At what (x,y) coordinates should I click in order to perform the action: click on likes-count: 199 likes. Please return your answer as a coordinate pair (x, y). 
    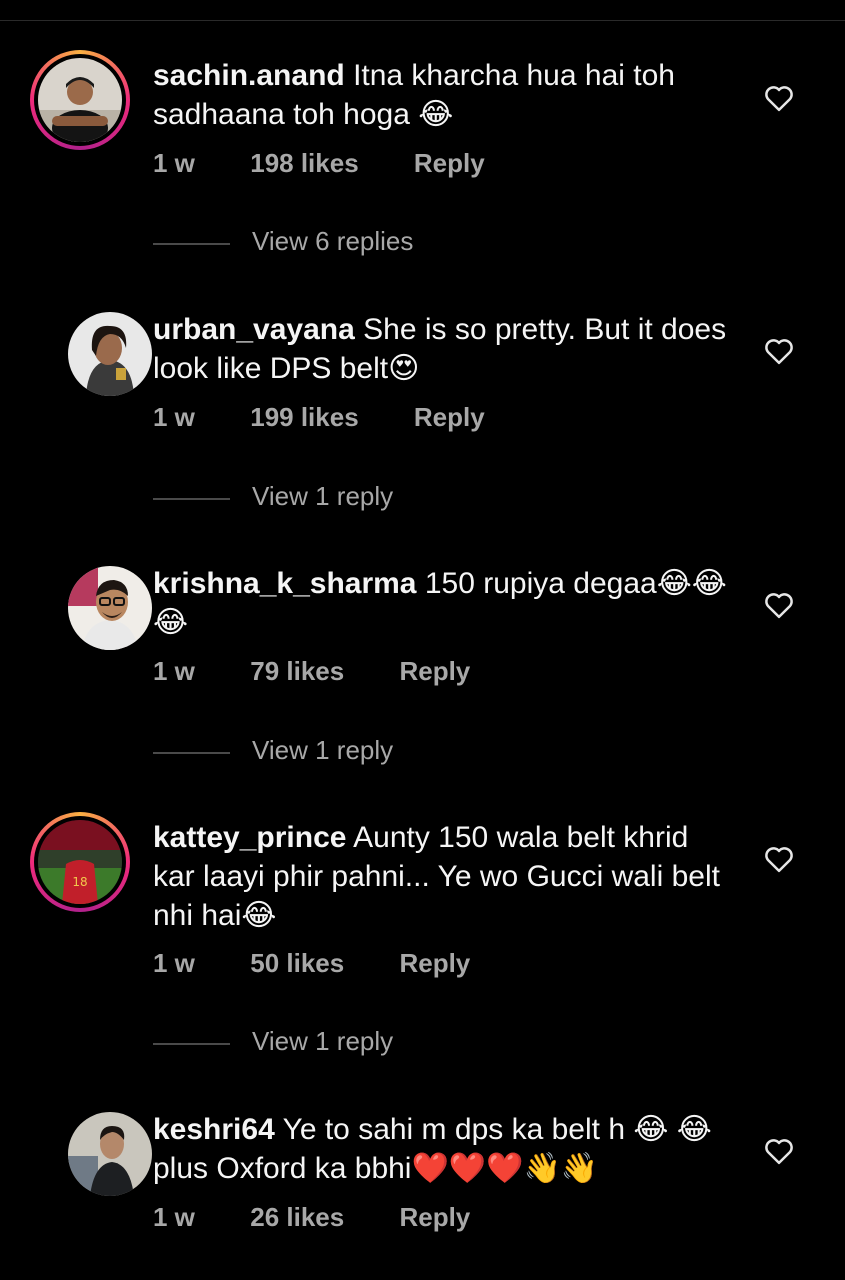
    Looking at the image, I should click on (304, 417).